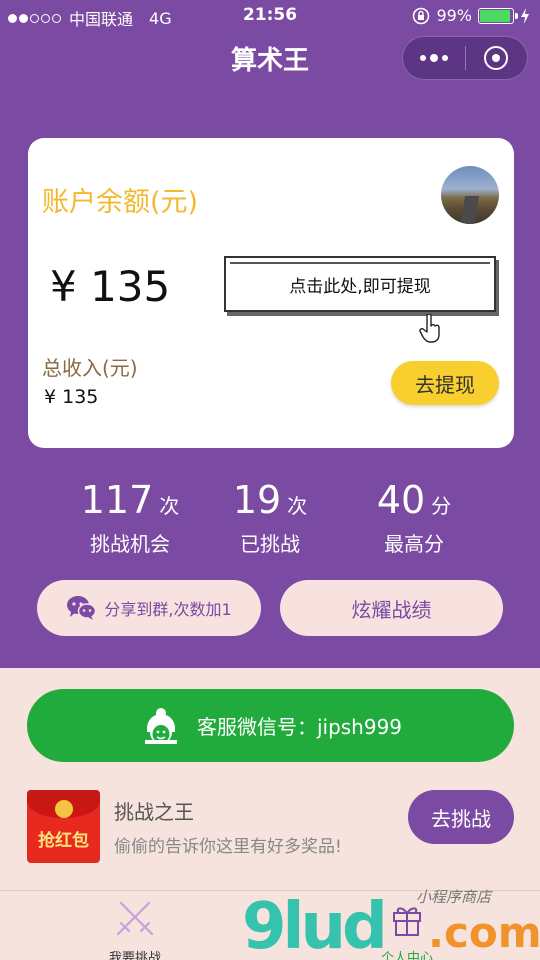  I want to click on customer-service-text: 客服微信号：jipsh999, so click(299, 727).